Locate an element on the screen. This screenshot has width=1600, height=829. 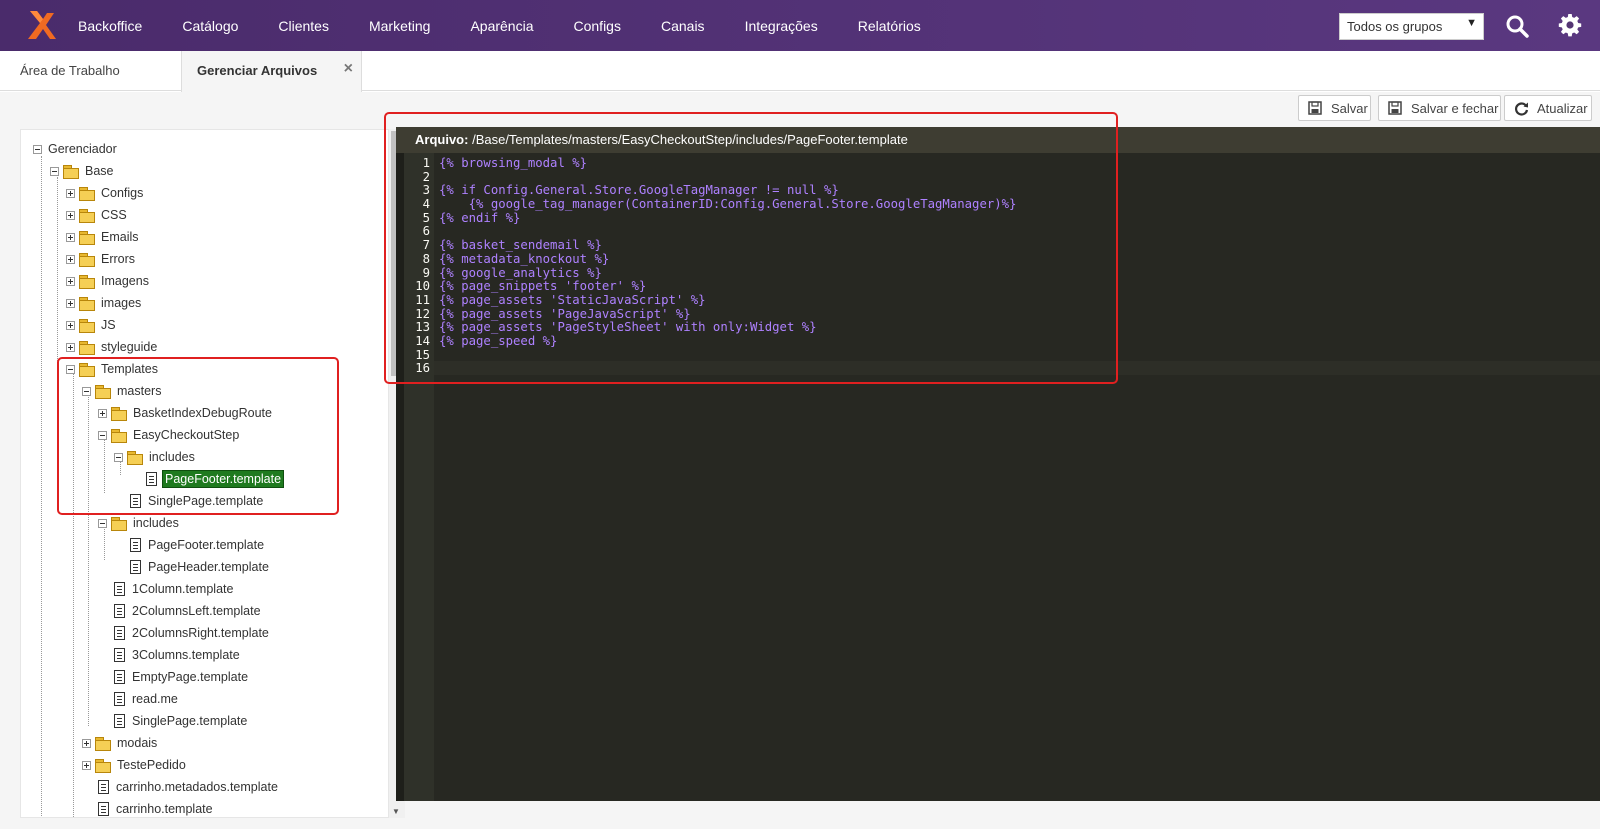
save-button: Salvar is located at coordinates (1334, 108).